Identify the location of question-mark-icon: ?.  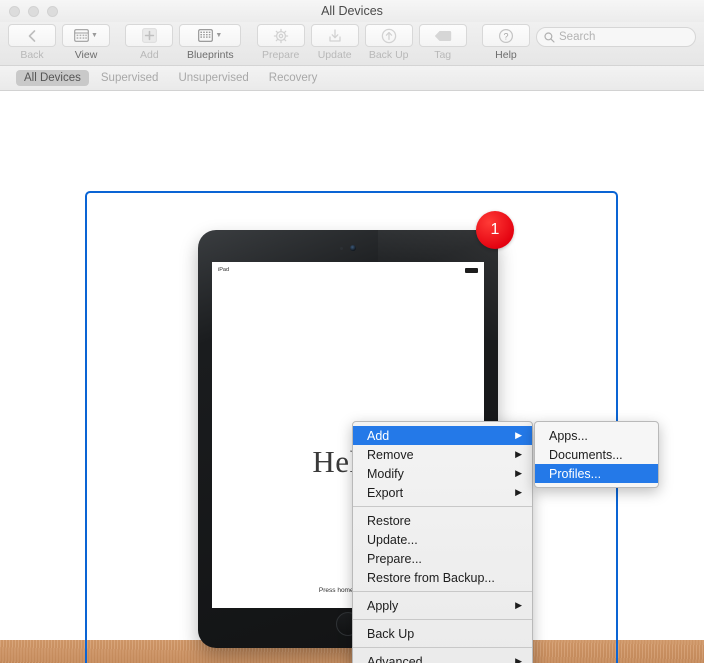
(506, 36).